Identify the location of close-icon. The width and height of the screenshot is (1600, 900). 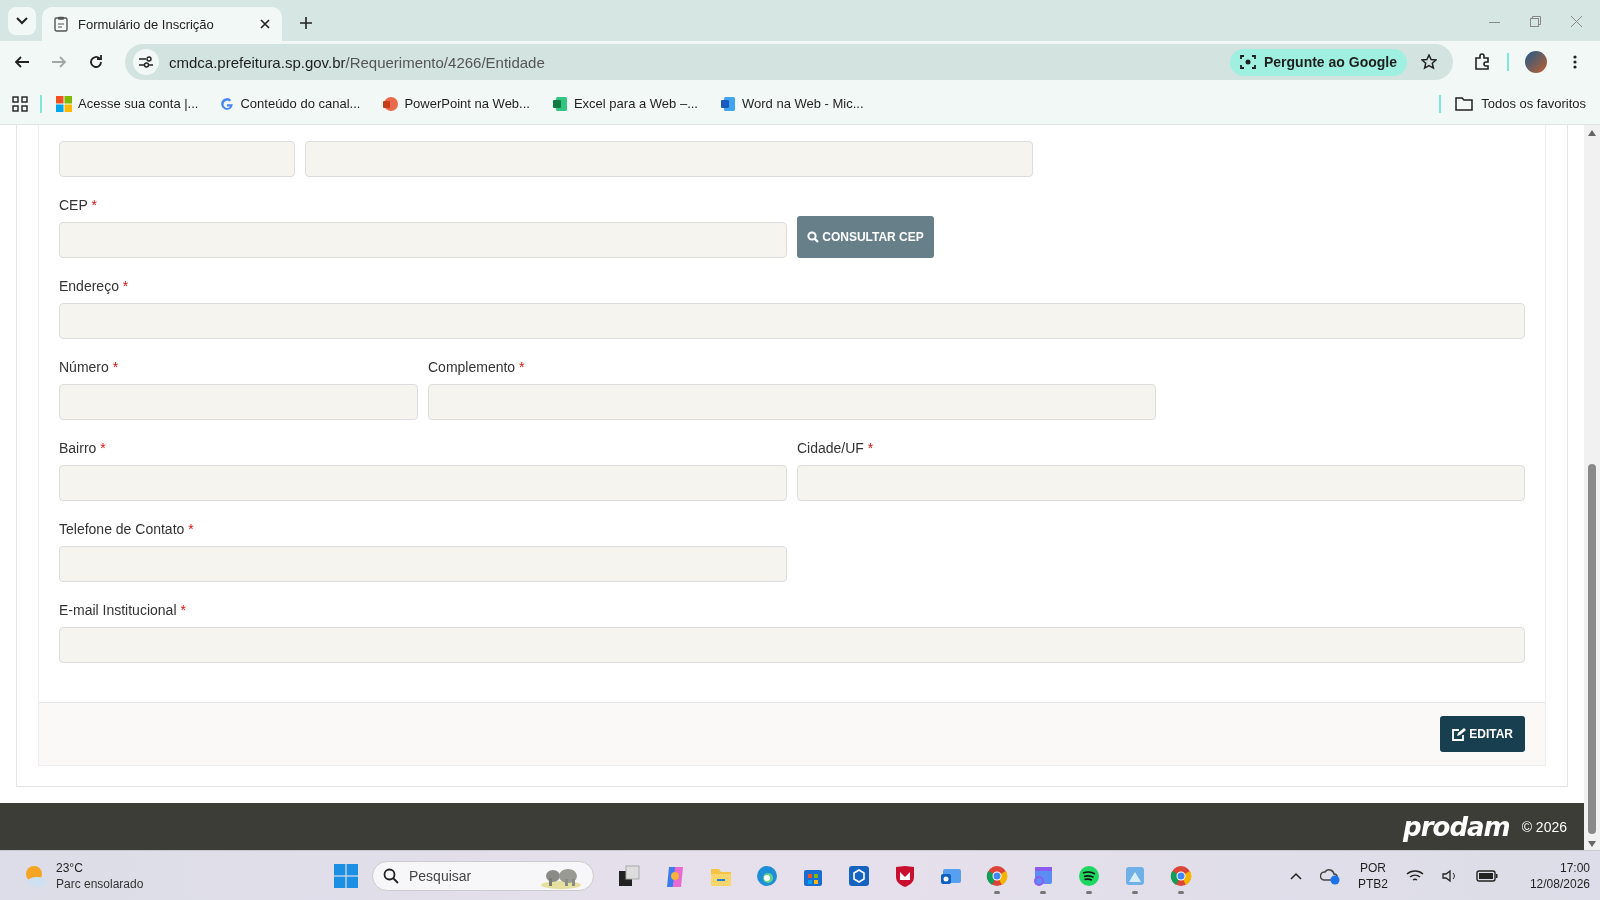
(265, 24).